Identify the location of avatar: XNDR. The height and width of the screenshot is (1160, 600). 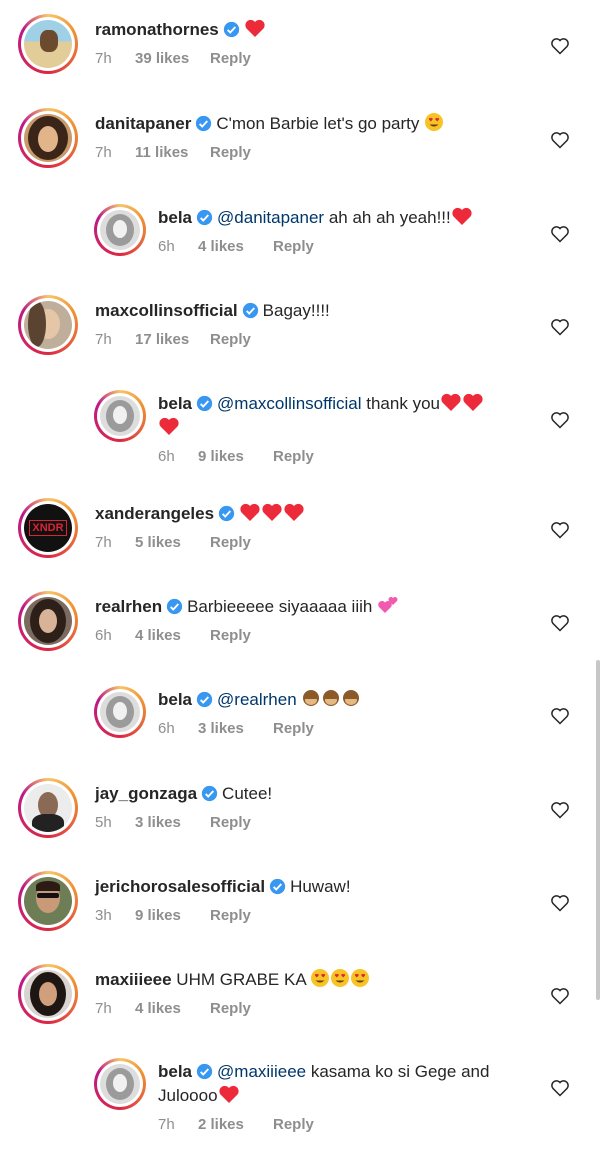
(48, 528).